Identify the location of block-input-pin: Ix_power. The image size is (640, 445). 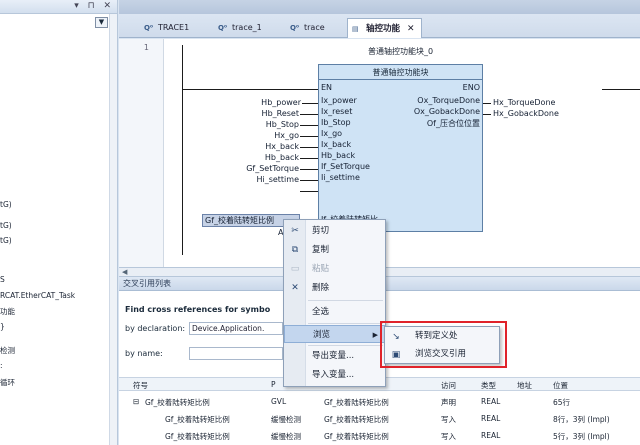
(339, 100).